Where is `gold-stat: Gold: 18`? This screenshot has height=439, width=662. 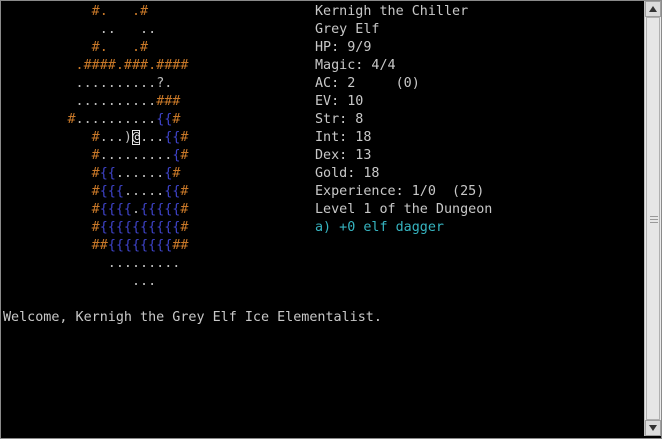 gold-stat: Gold: 18 is located at coordinates (347, 173).